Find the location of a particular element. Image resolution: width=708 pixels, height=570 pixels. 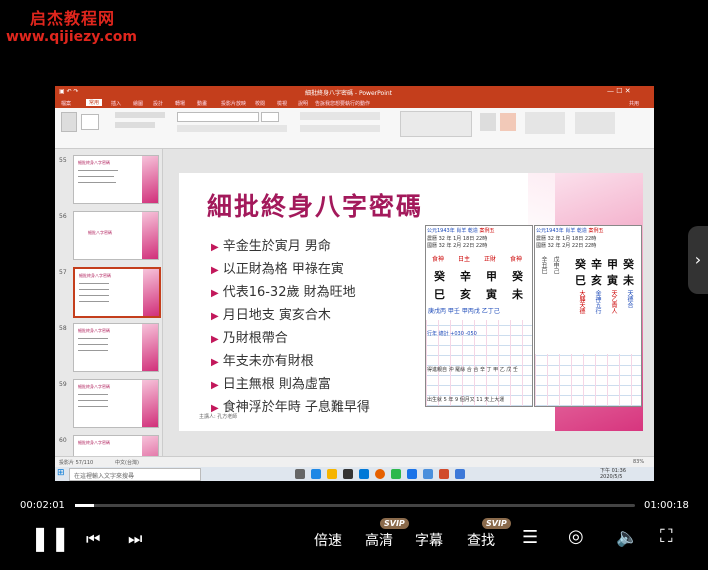

current-time: 00:02:01 is located at coordinates (42, 505).